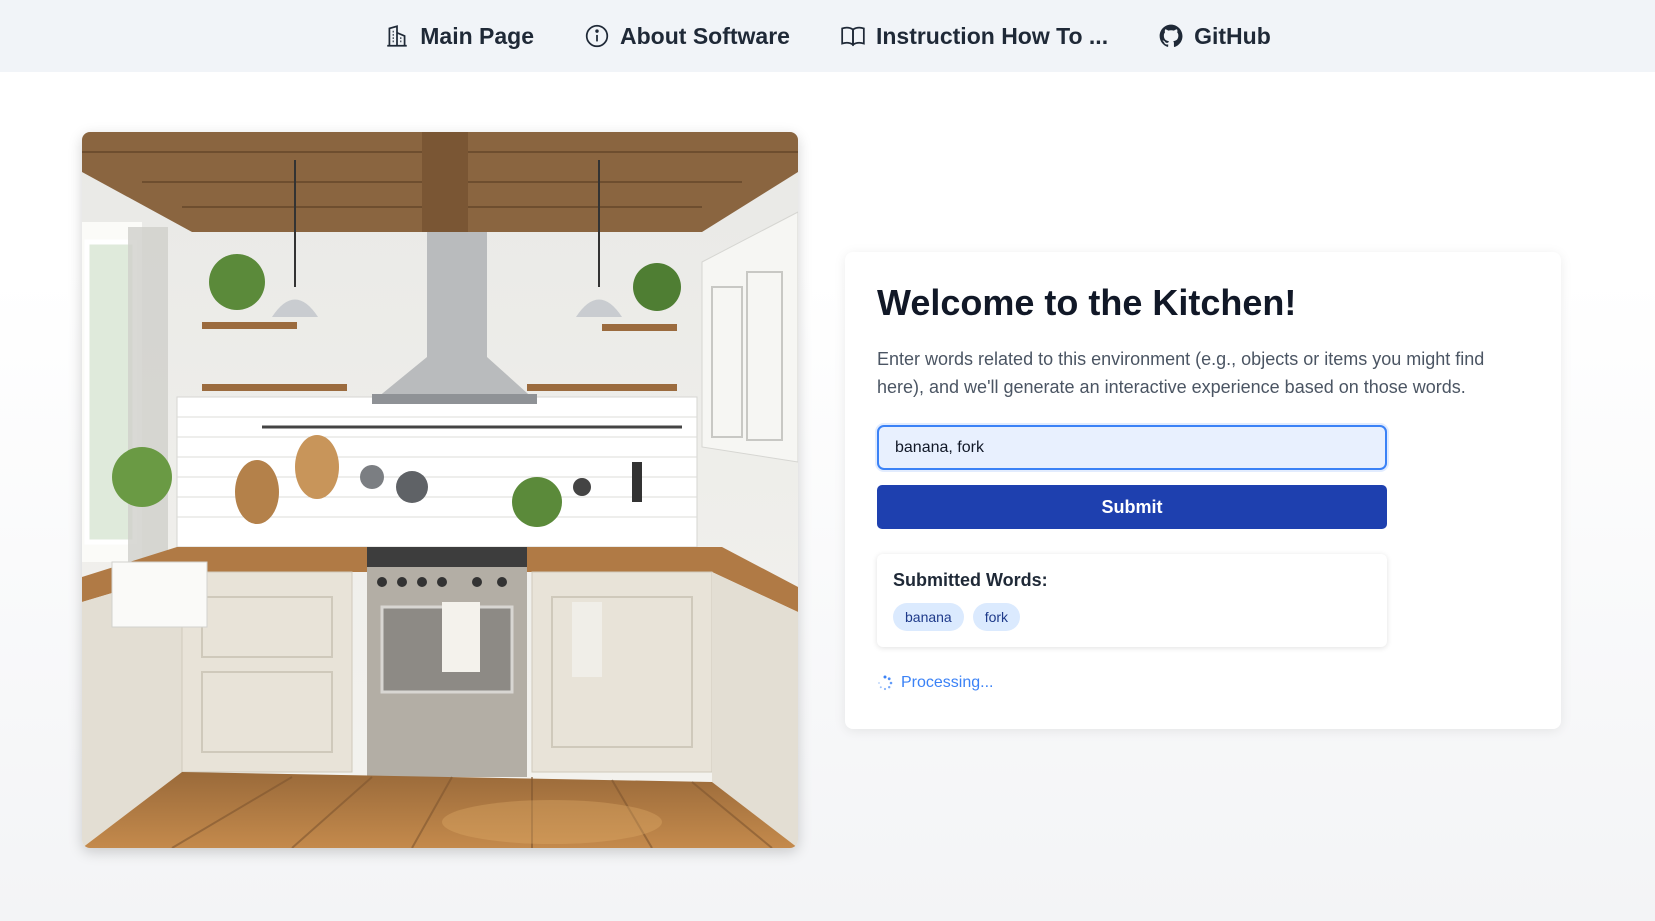 The width and height of the screenshot is (1655, 921). What do you see at coordinates (996, 617) in the screenshot?
I see `word-tag: fork` at bounding box center [996, 617].